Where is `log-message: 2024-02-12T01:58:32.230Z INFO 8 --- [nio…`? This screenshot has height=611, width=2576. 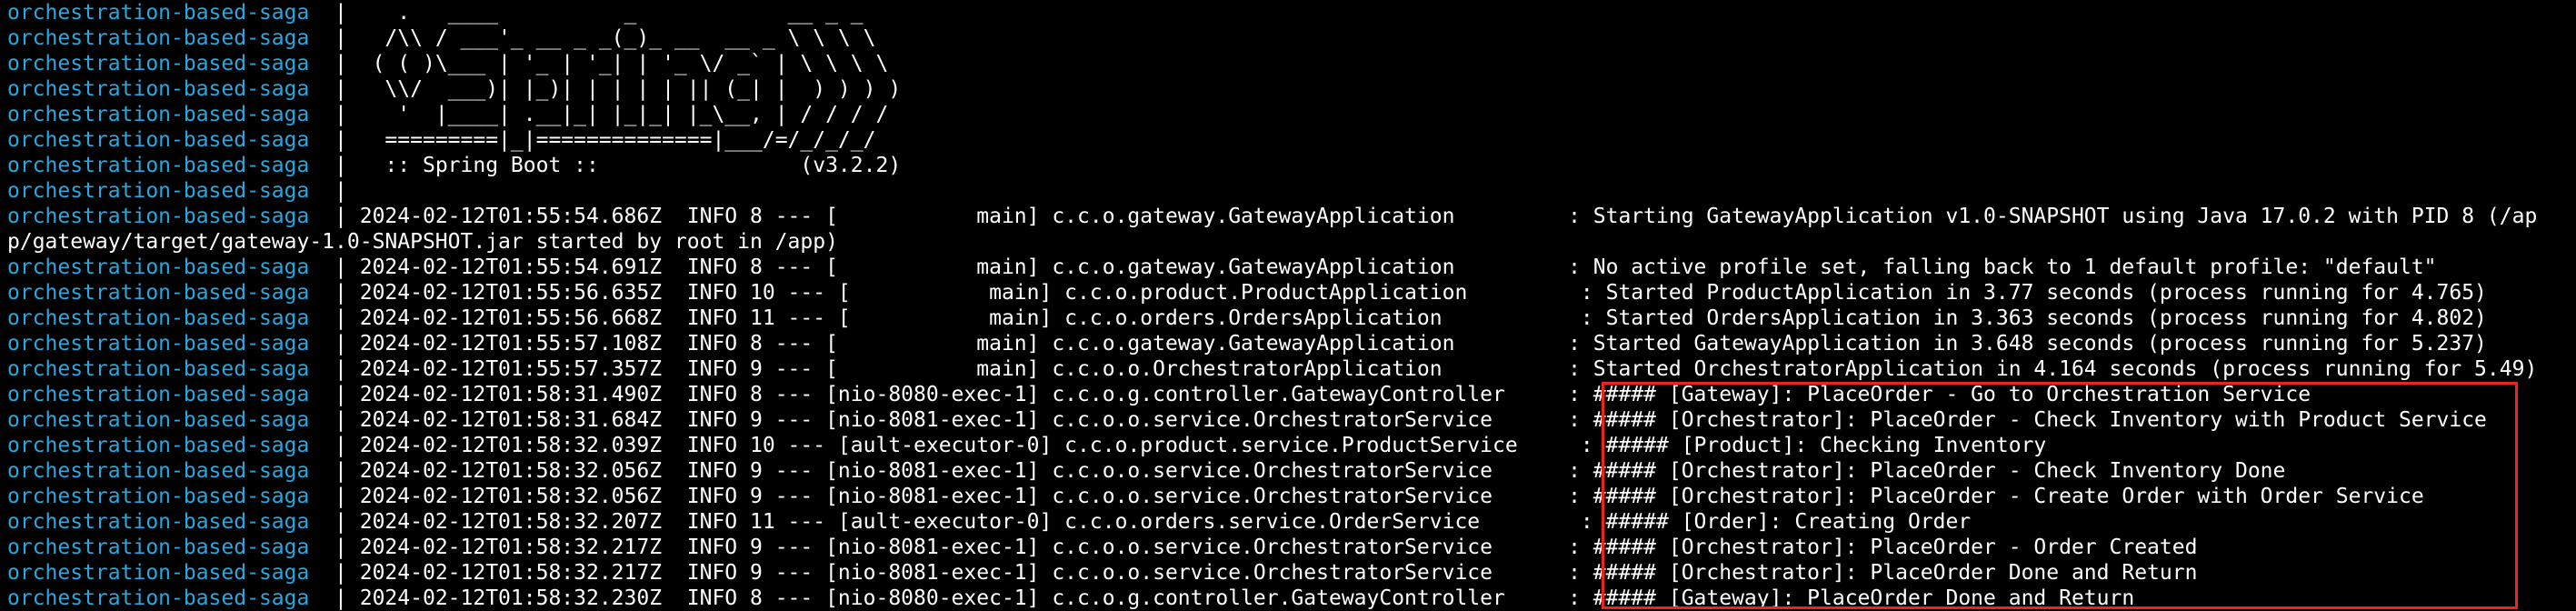
log-message: 2024-02-12T01:58:32.230Z INFO 8 --- [nio… is located at coordinates (1240, 598).